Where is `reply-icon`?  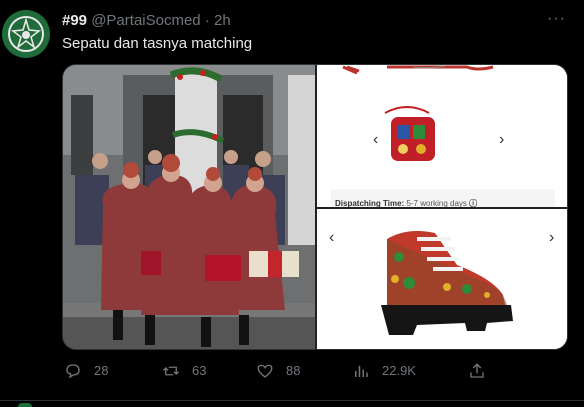 reply-icon is located at coordinates (73, 371).